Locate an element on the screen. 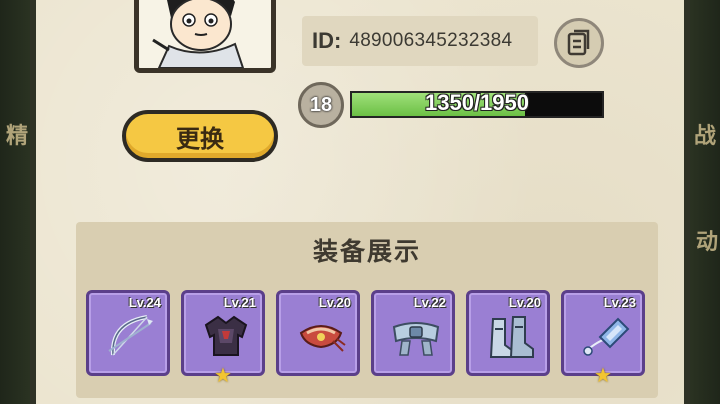  equipment-slot-amulet: Lv.23 ★ is located at coordinates (603, 338).